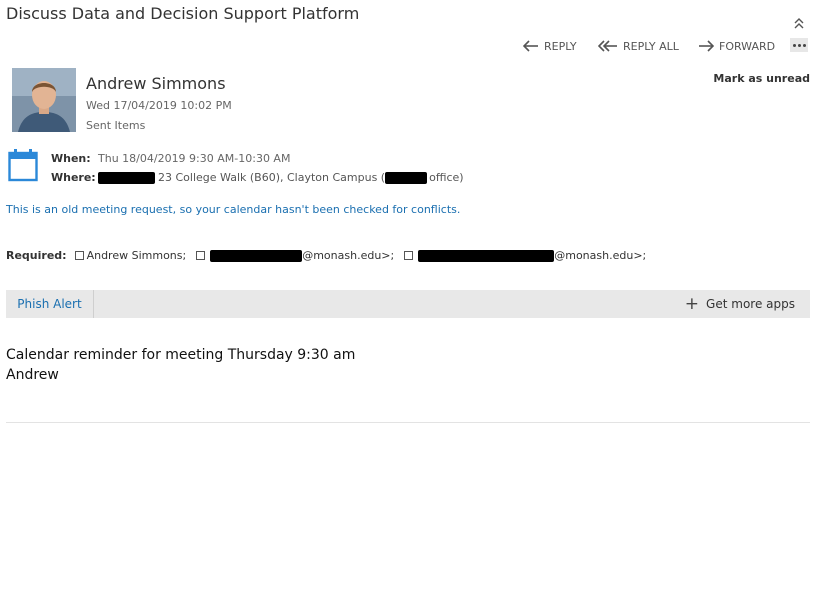  What do you see at coordinates (23, 165) in the screenshot?
I see `calendar-icon` at bounding box center [23, 165].